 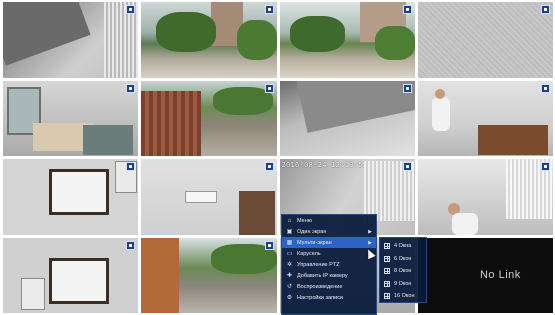 What do you see at coordinates (500, 275) in the screenshot?
I see `no-link-label: No Link` at bounding box center [500, 275].